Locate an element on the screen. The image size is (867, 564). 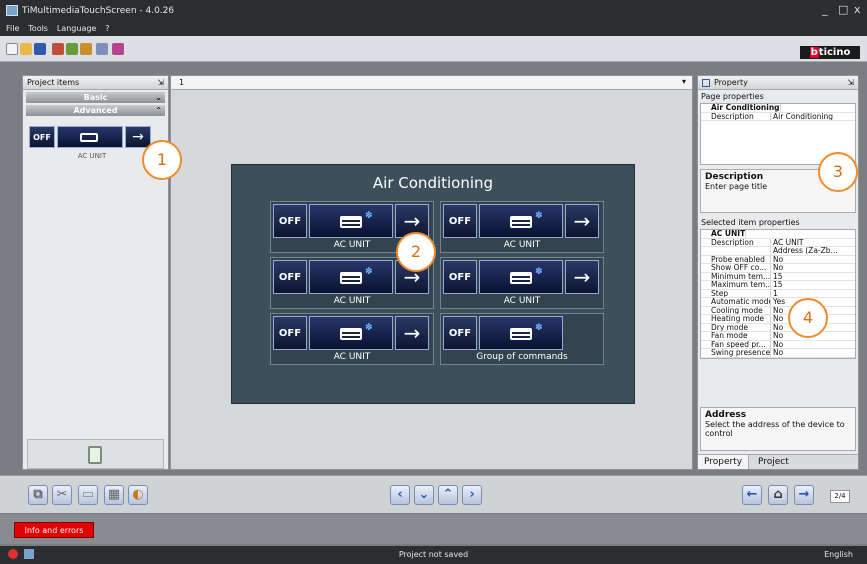
section-advanced: Advanced ⌃ is located at coordinates (95, 110).